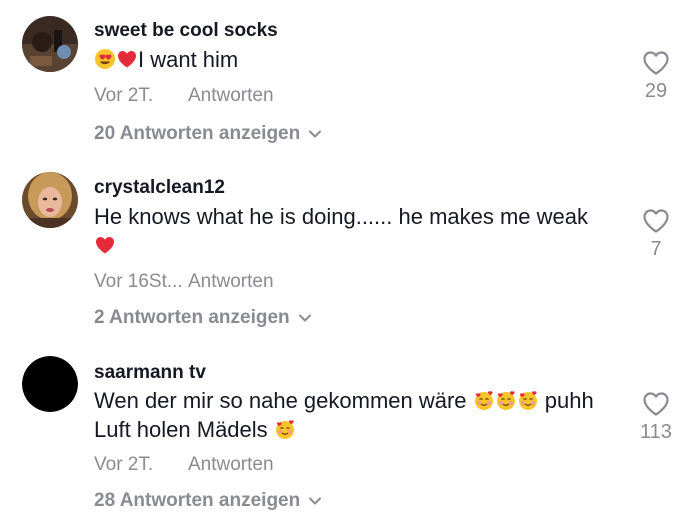 This screenshot has width=700, height=528. What do you see at coordinates (280, 400) in the screenshot?
I see `comment-text-content: Wen der mir so nahe gekommen wäre` at bounding box center [280, 400].